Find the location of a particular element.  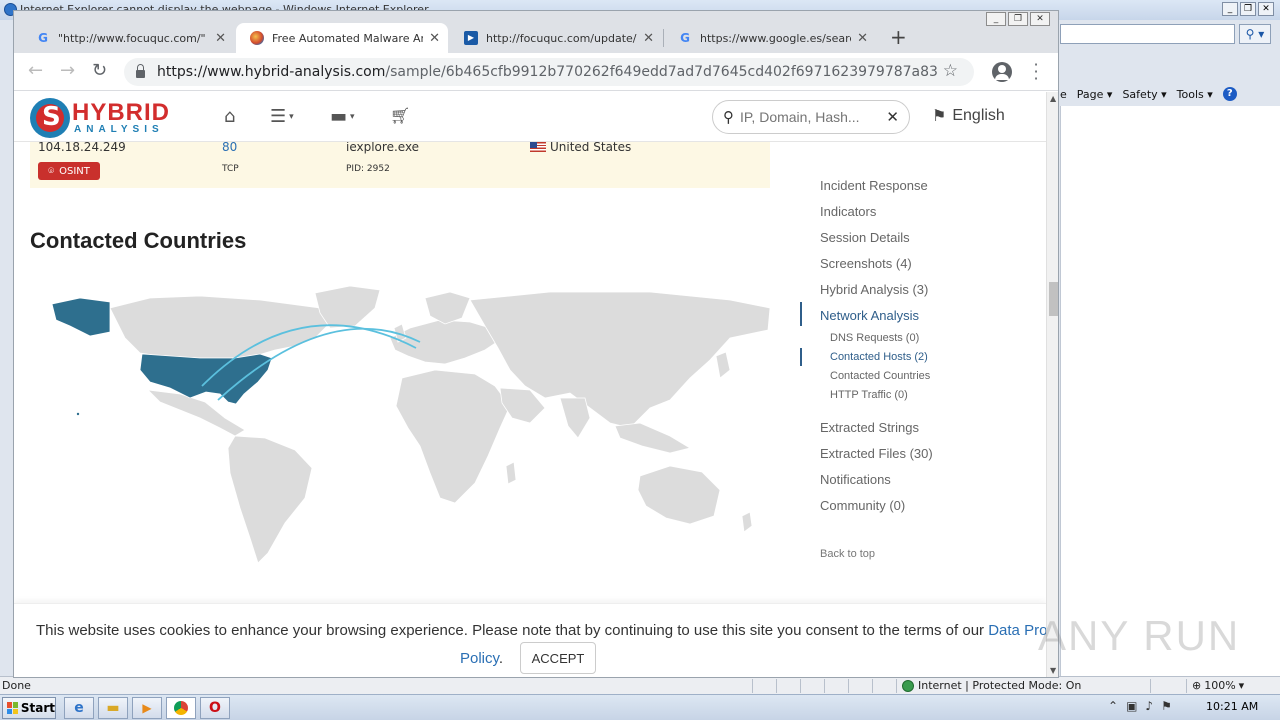

volume-icon: ♪ is located at coordinates (1149, 706).